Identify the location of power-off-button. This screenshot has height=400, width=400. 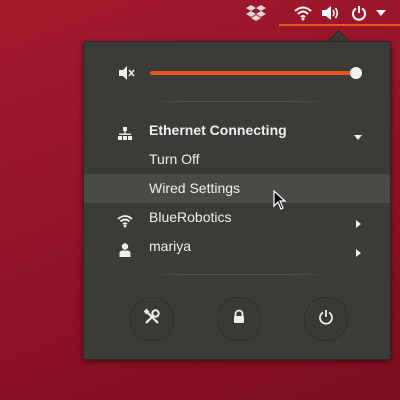
(326, 319).